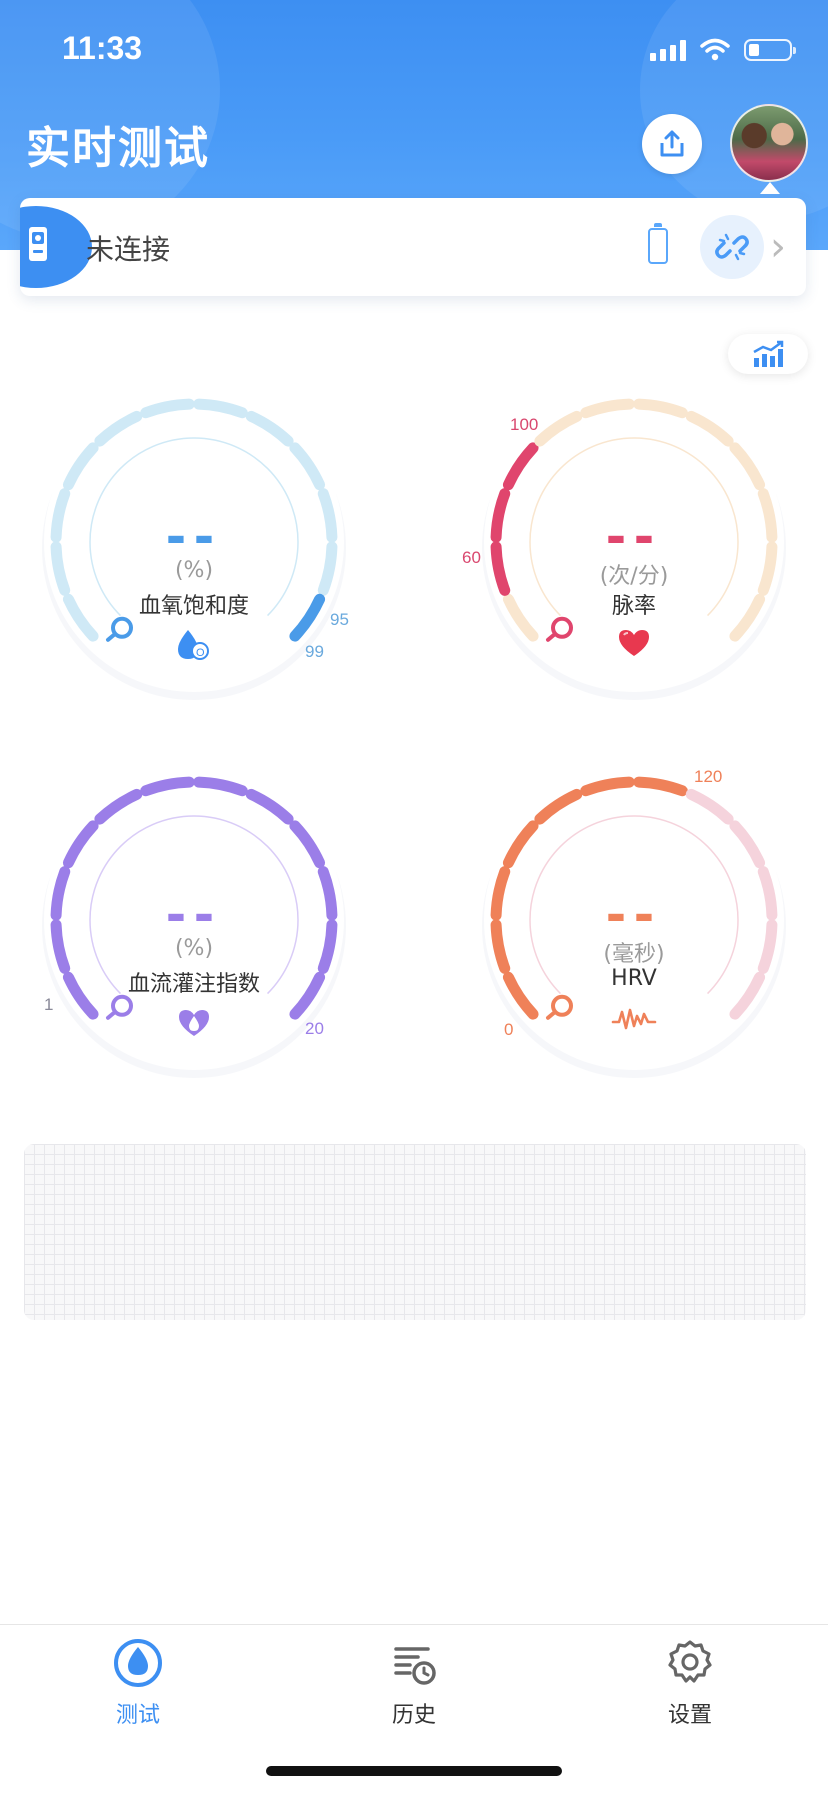 Image resolution: width=828 pixels, height=1793 pixels. I want to click on hrv-gauge: -- (毫秒) HRV, so click(634, 920).